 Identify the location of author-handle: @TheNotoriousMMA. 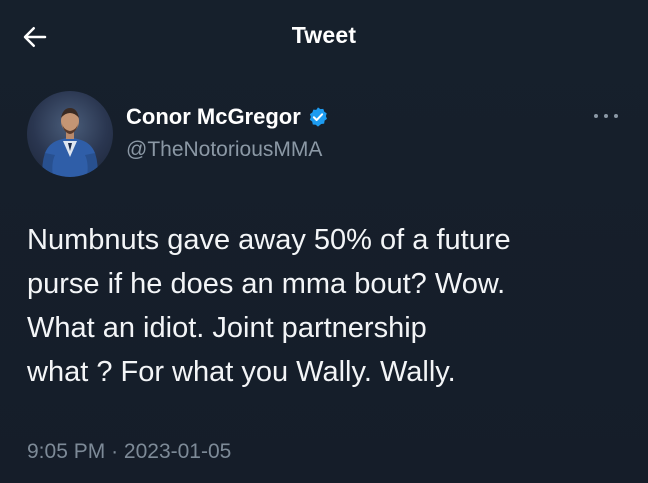
(224, 150).